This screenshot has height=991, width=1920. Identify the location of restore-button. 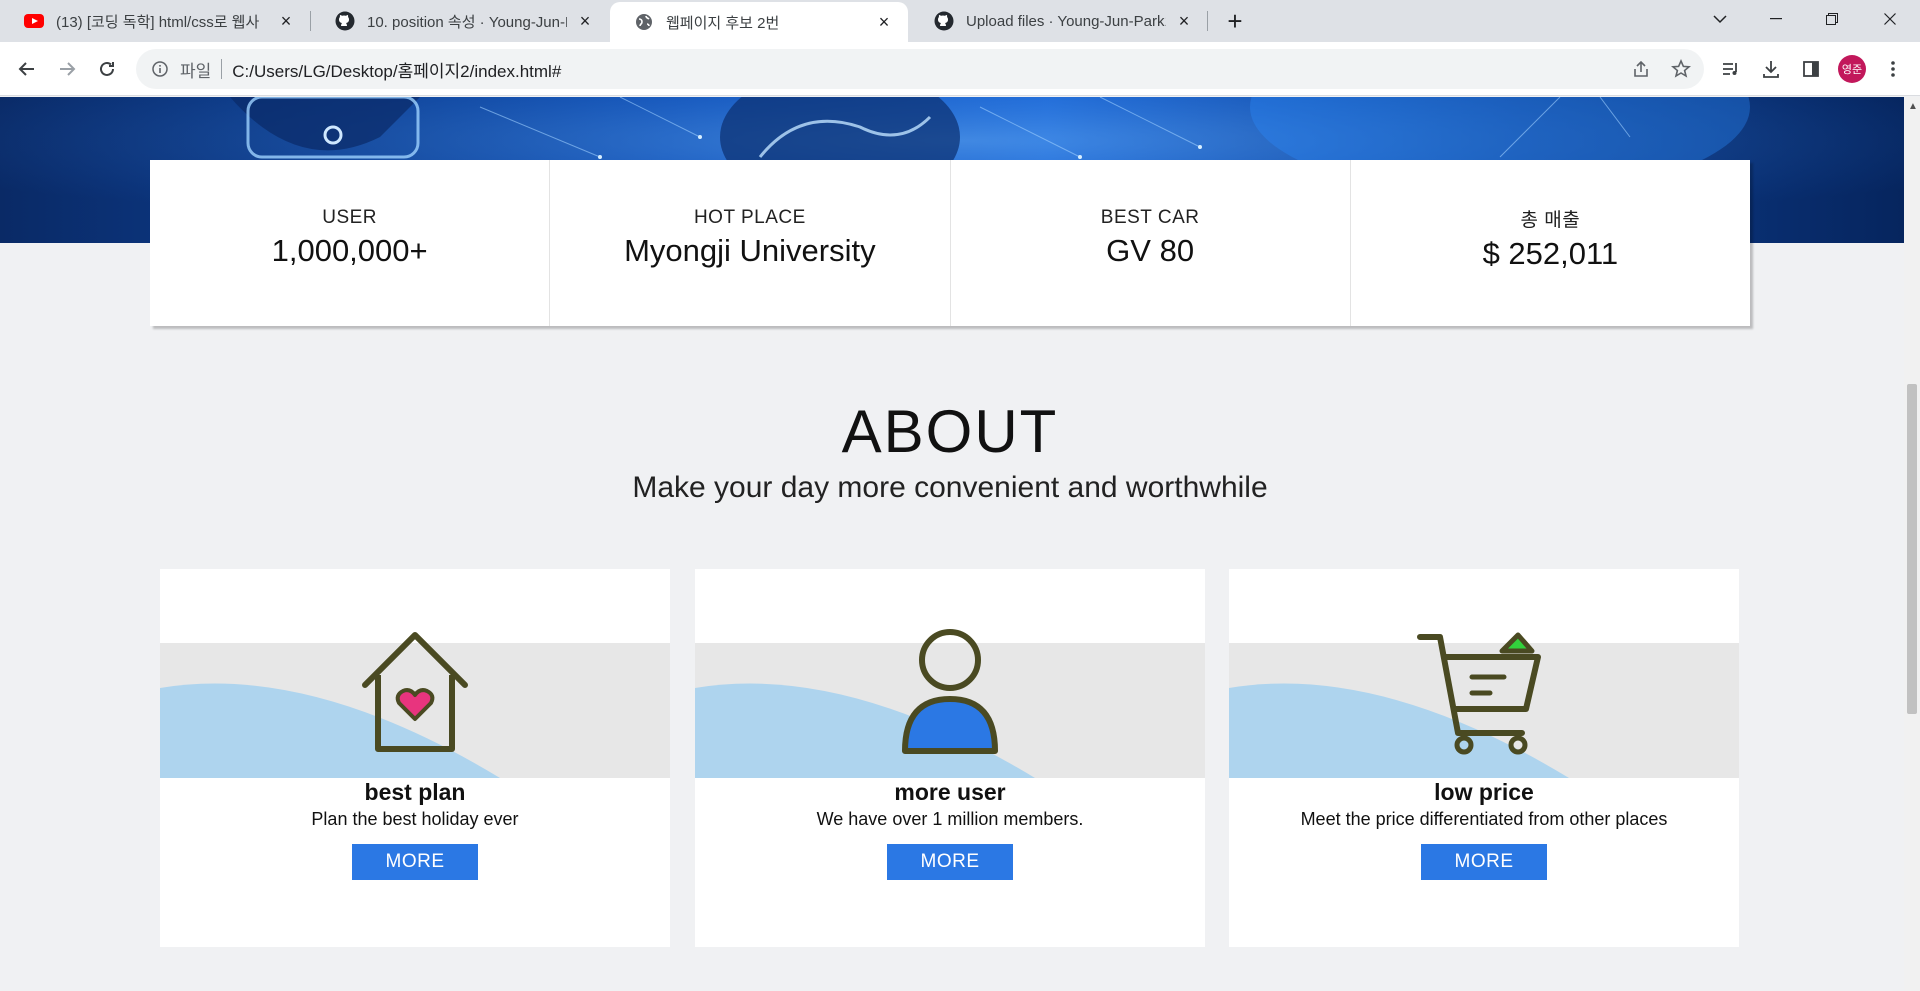
(1832, 19).